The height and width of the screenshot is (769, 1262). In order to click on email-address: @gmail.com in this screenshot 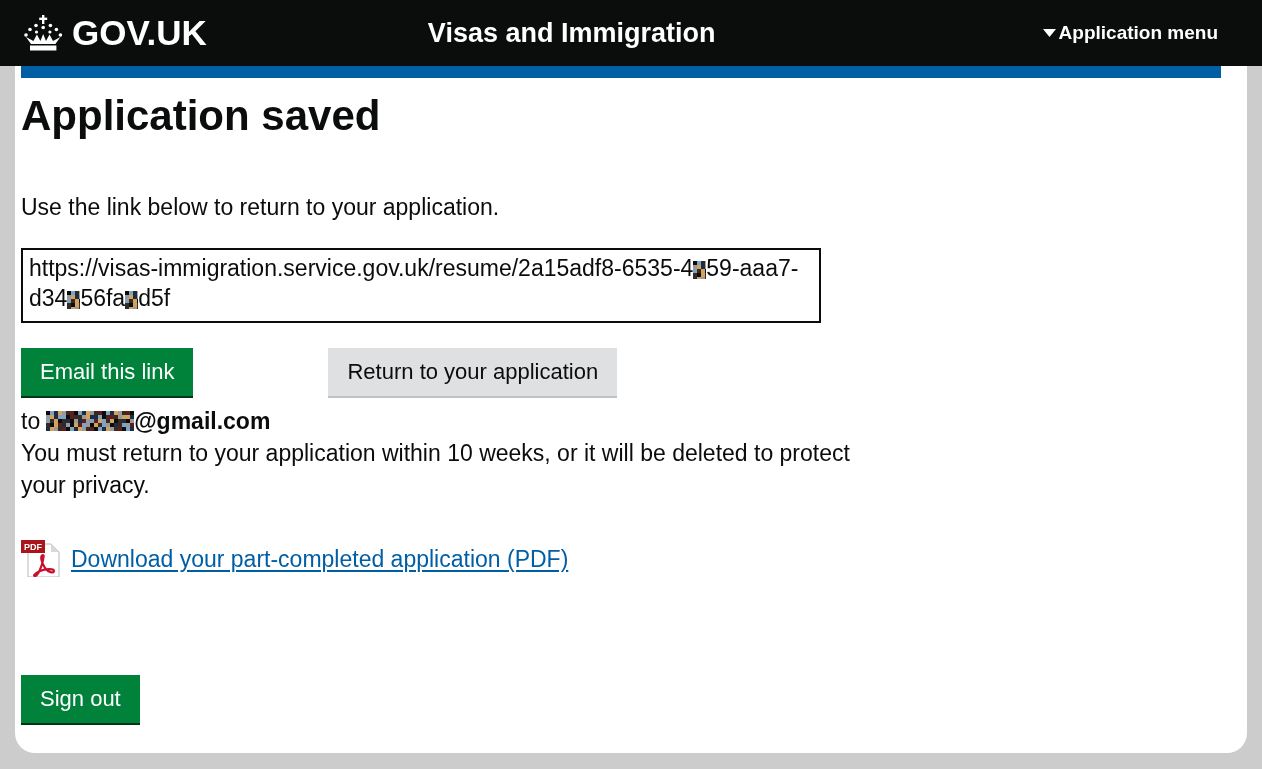, I will do `click(202, 421)`.